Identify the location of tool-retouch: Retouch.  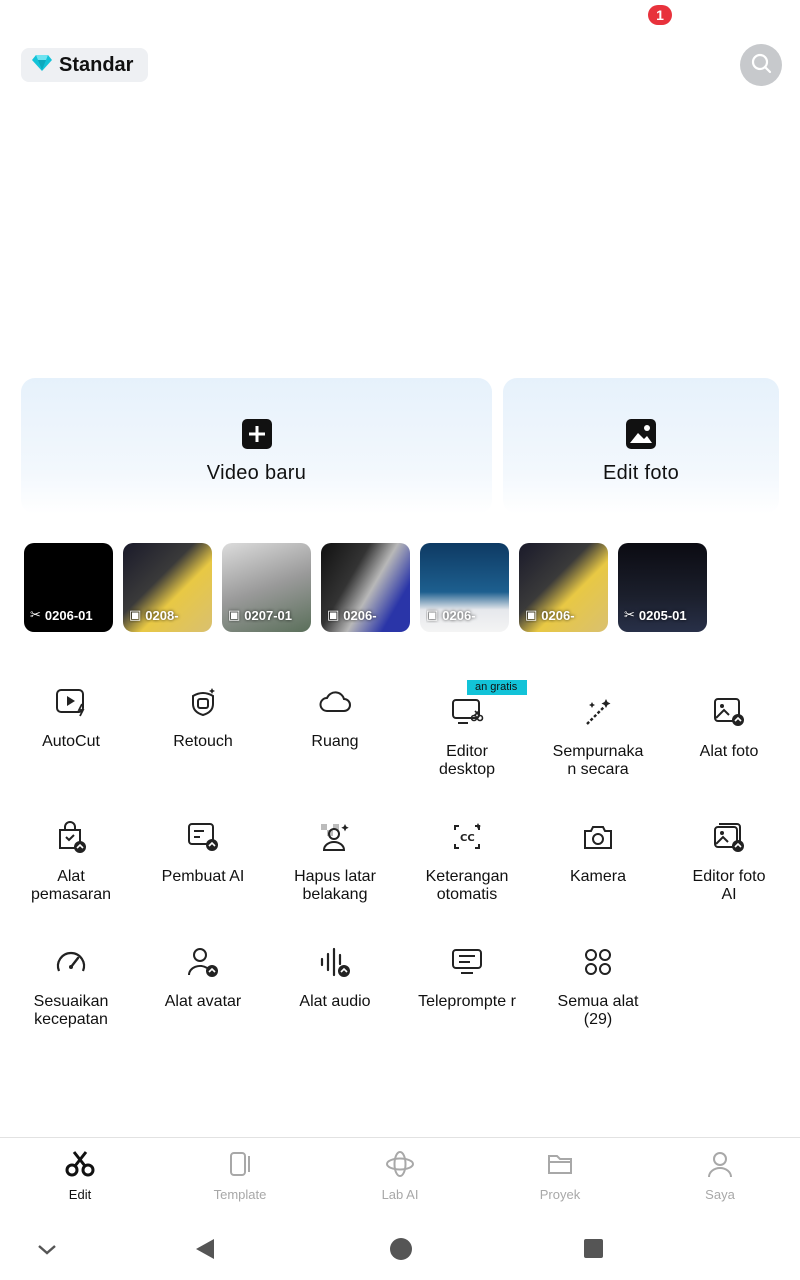
(203, 717).